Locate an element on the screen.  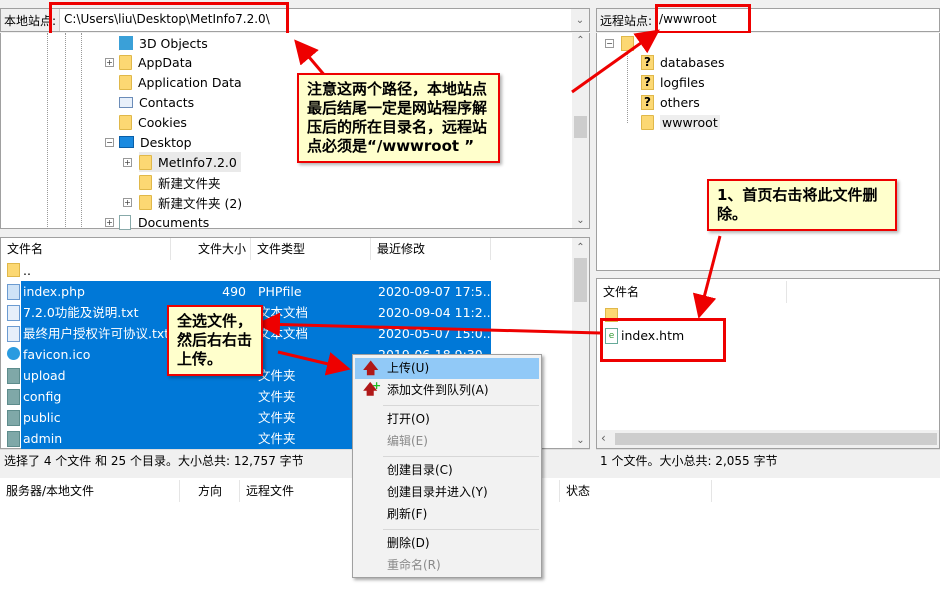
arrow-to-upload is located at coordinates (314, 363).